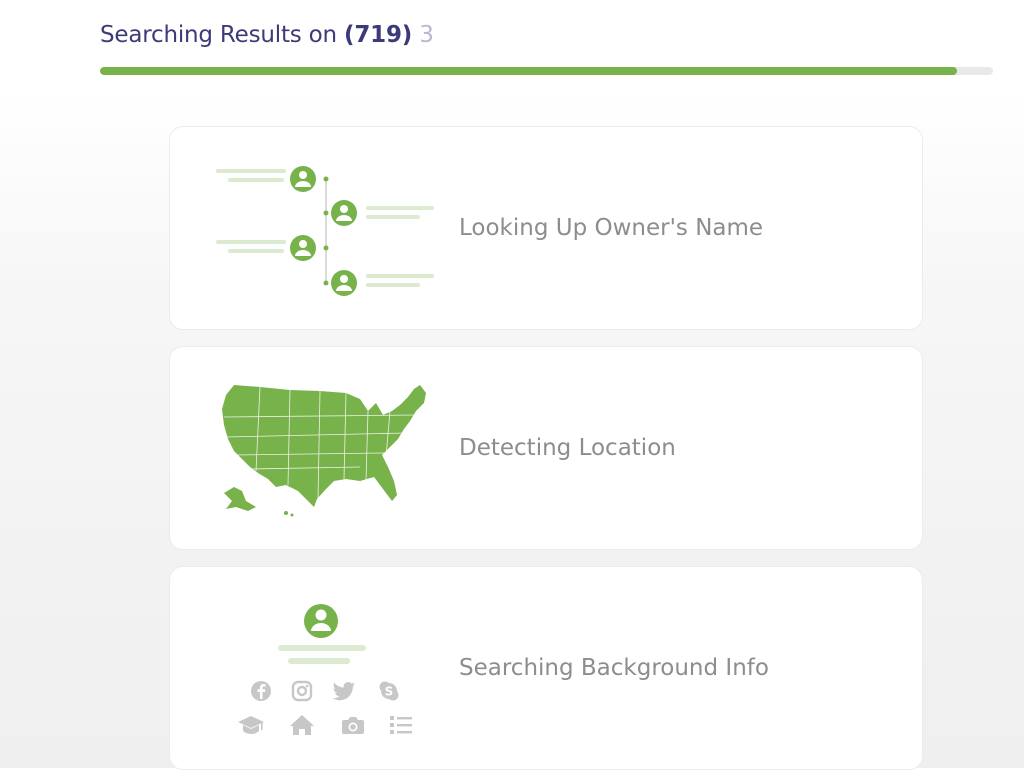 The image size is (1024, 770). I want to click on svg-text: S, so click(389, 692).